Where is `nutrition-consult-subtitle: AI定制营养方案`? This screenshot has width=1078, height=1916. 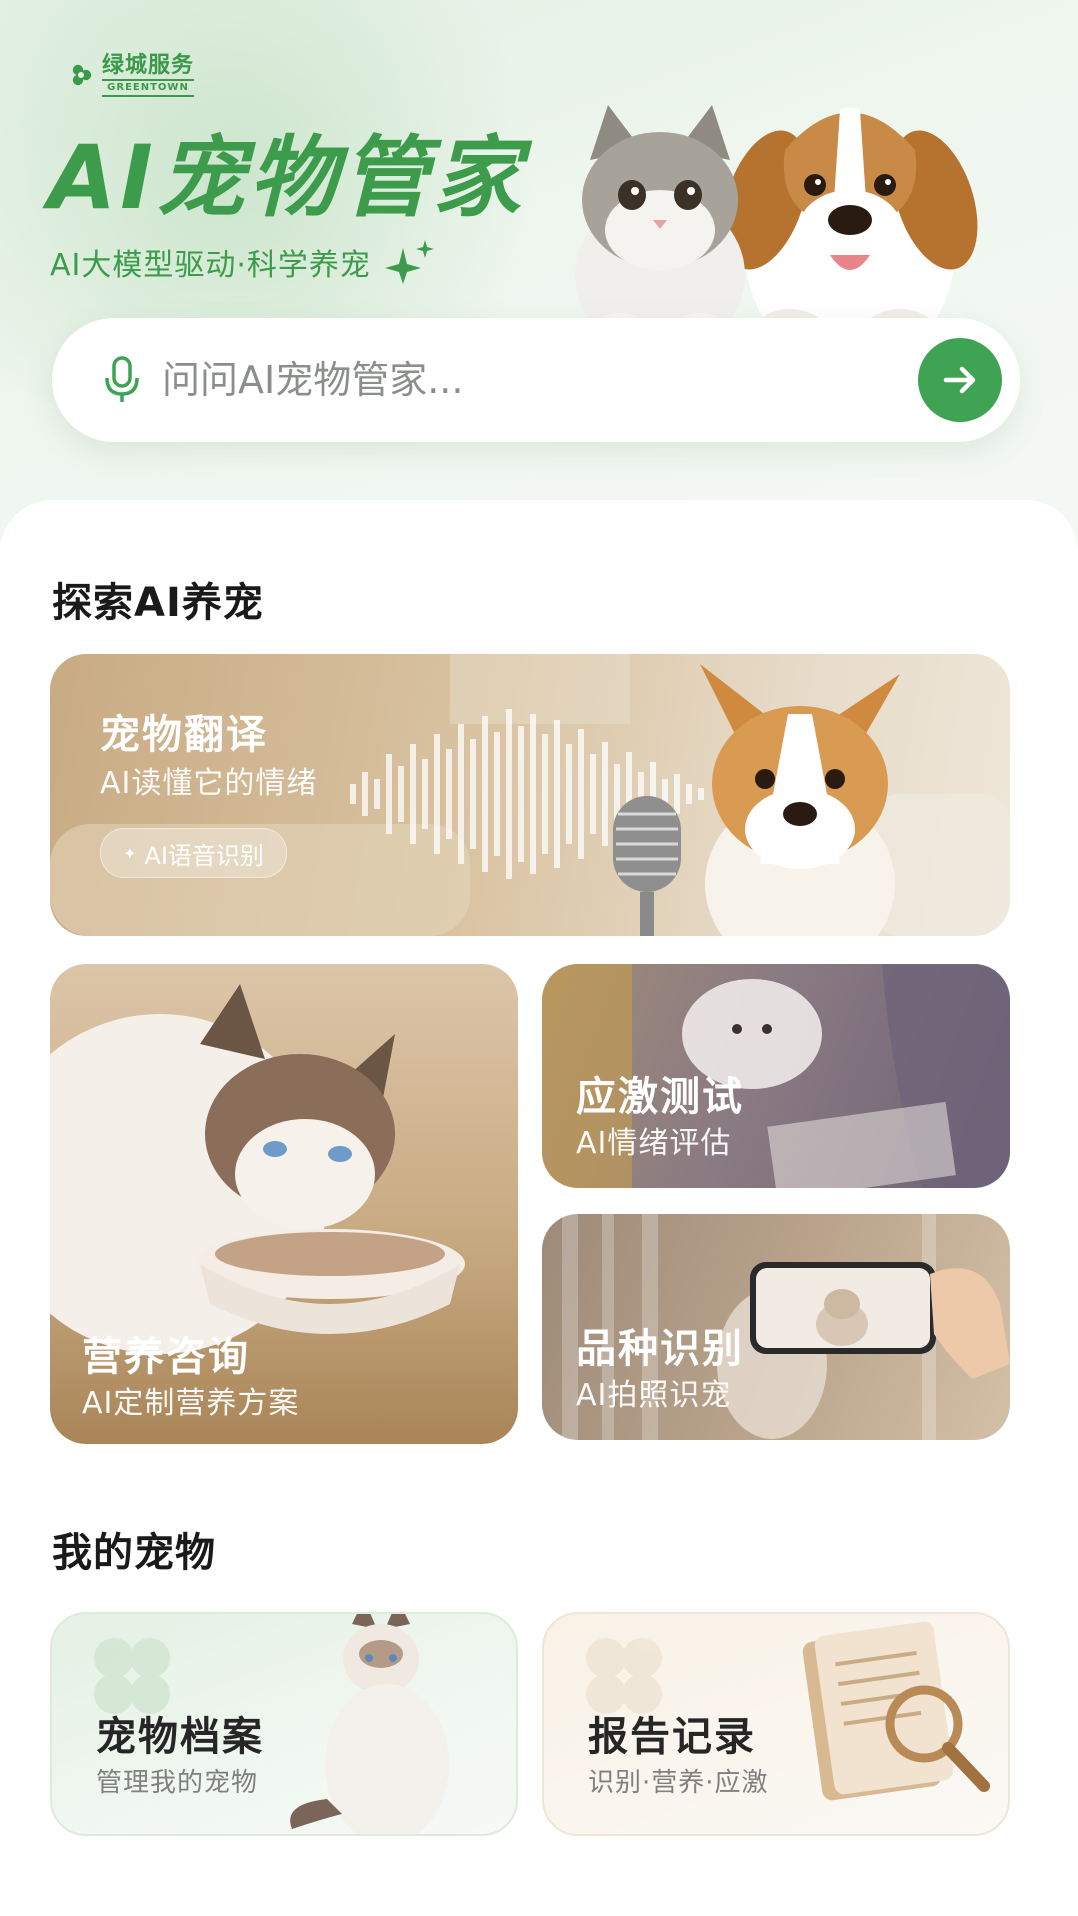 nutrition-consult-subtitle: AI定制营养方案 is located at coordinates (191, 1403).